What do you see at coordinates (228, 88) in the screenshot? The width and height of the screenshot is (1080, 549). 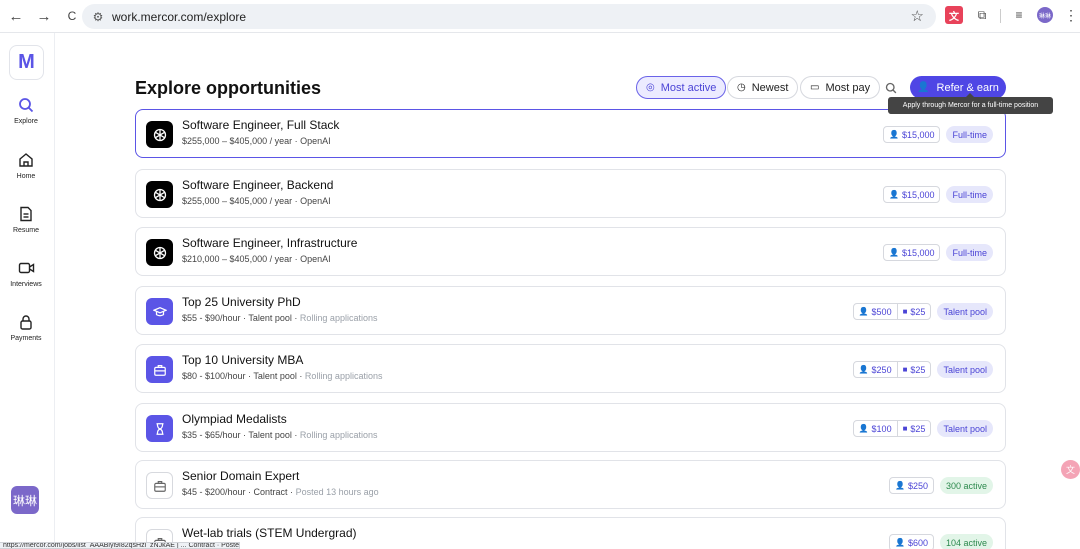 I see `page-title: Explore opportunities` at bounding box center [228, 88].